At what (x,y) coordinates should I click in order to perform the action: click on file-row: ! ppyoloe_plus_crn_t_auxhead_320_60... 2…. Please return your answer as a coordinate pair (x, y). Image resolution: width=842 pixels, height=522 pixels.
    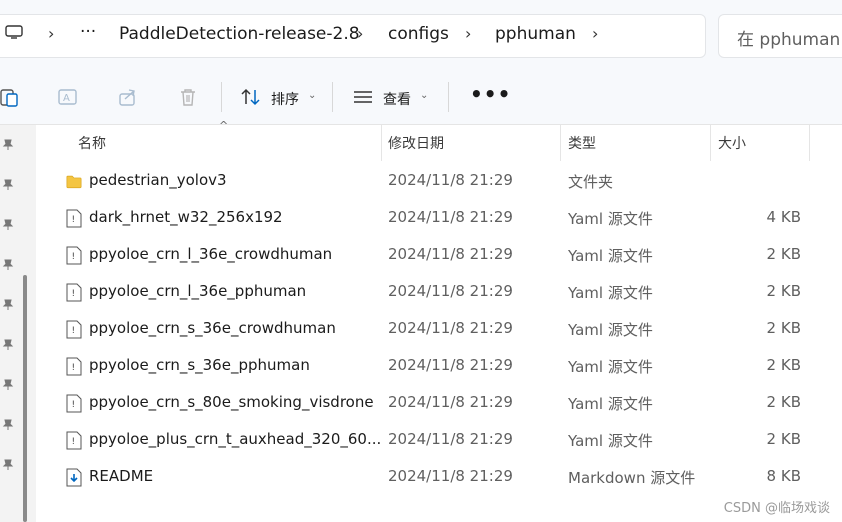
    Looking at the image, I should click on (439, 440).